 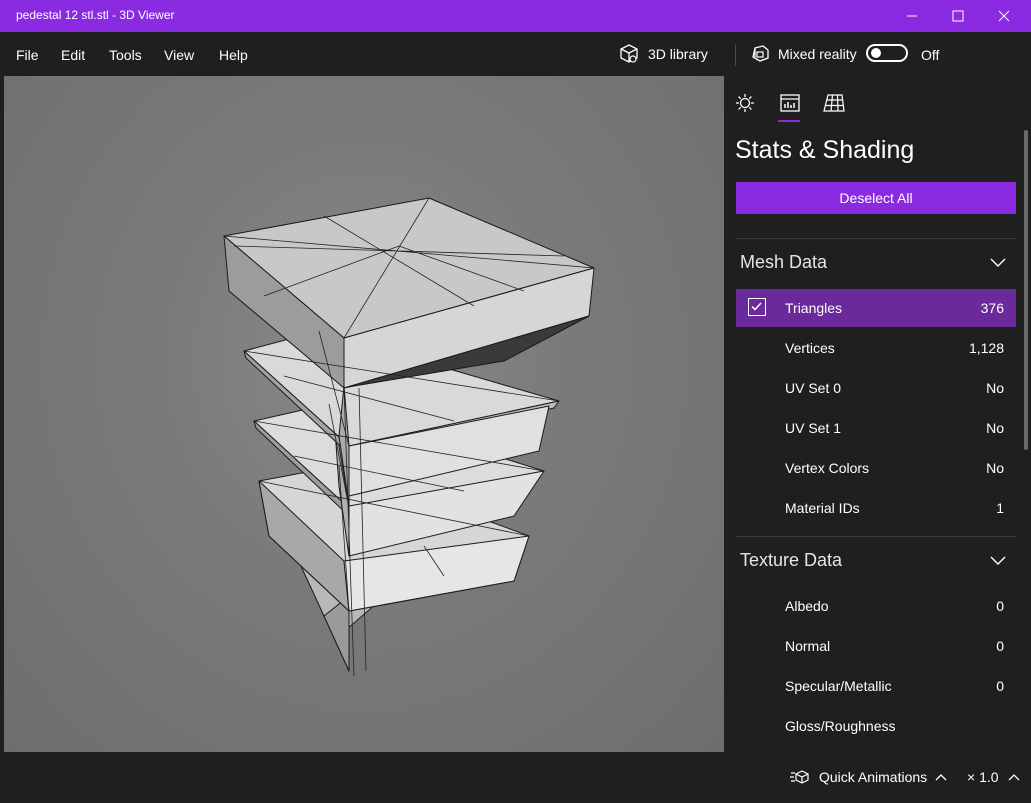 I want to click on title-bar: pedestal 12 stl.stl - 3D Viewer, so click(x=515, y=16).